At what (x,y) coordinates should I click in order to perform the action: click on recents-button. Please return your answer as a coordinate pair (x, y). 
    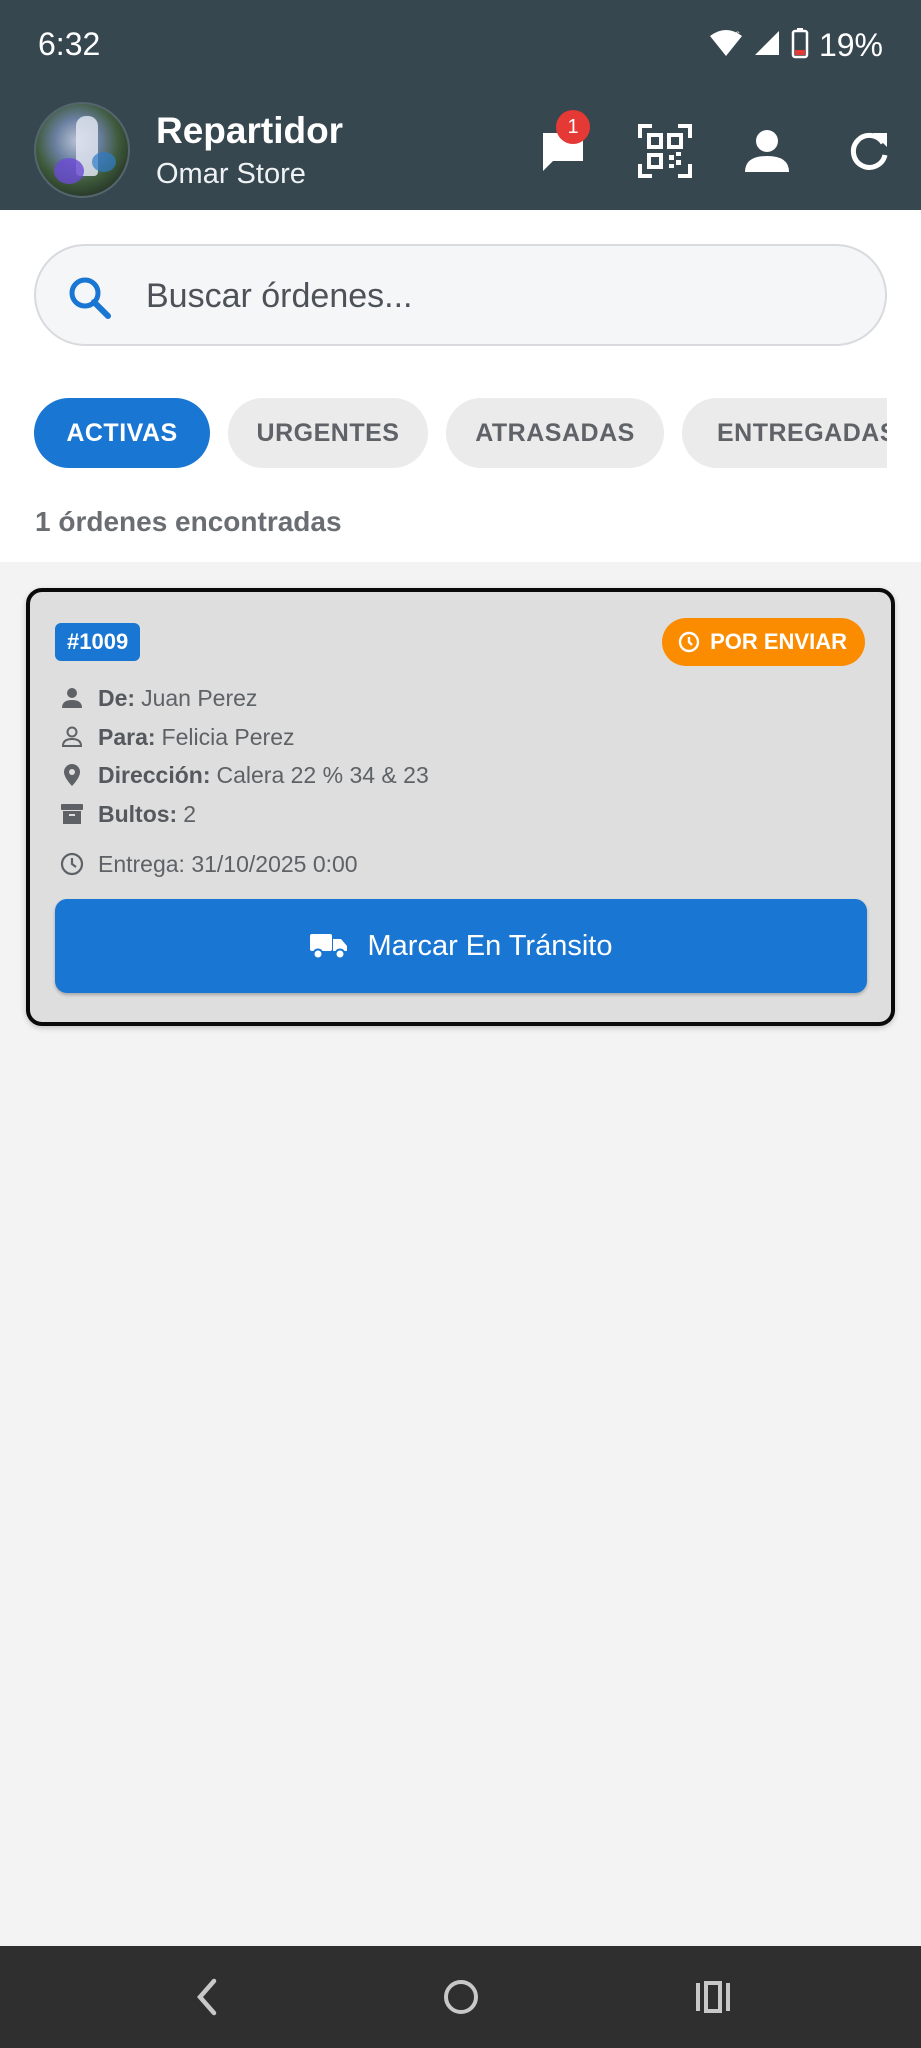
    Looking at the image, I should click on (713, 1997).